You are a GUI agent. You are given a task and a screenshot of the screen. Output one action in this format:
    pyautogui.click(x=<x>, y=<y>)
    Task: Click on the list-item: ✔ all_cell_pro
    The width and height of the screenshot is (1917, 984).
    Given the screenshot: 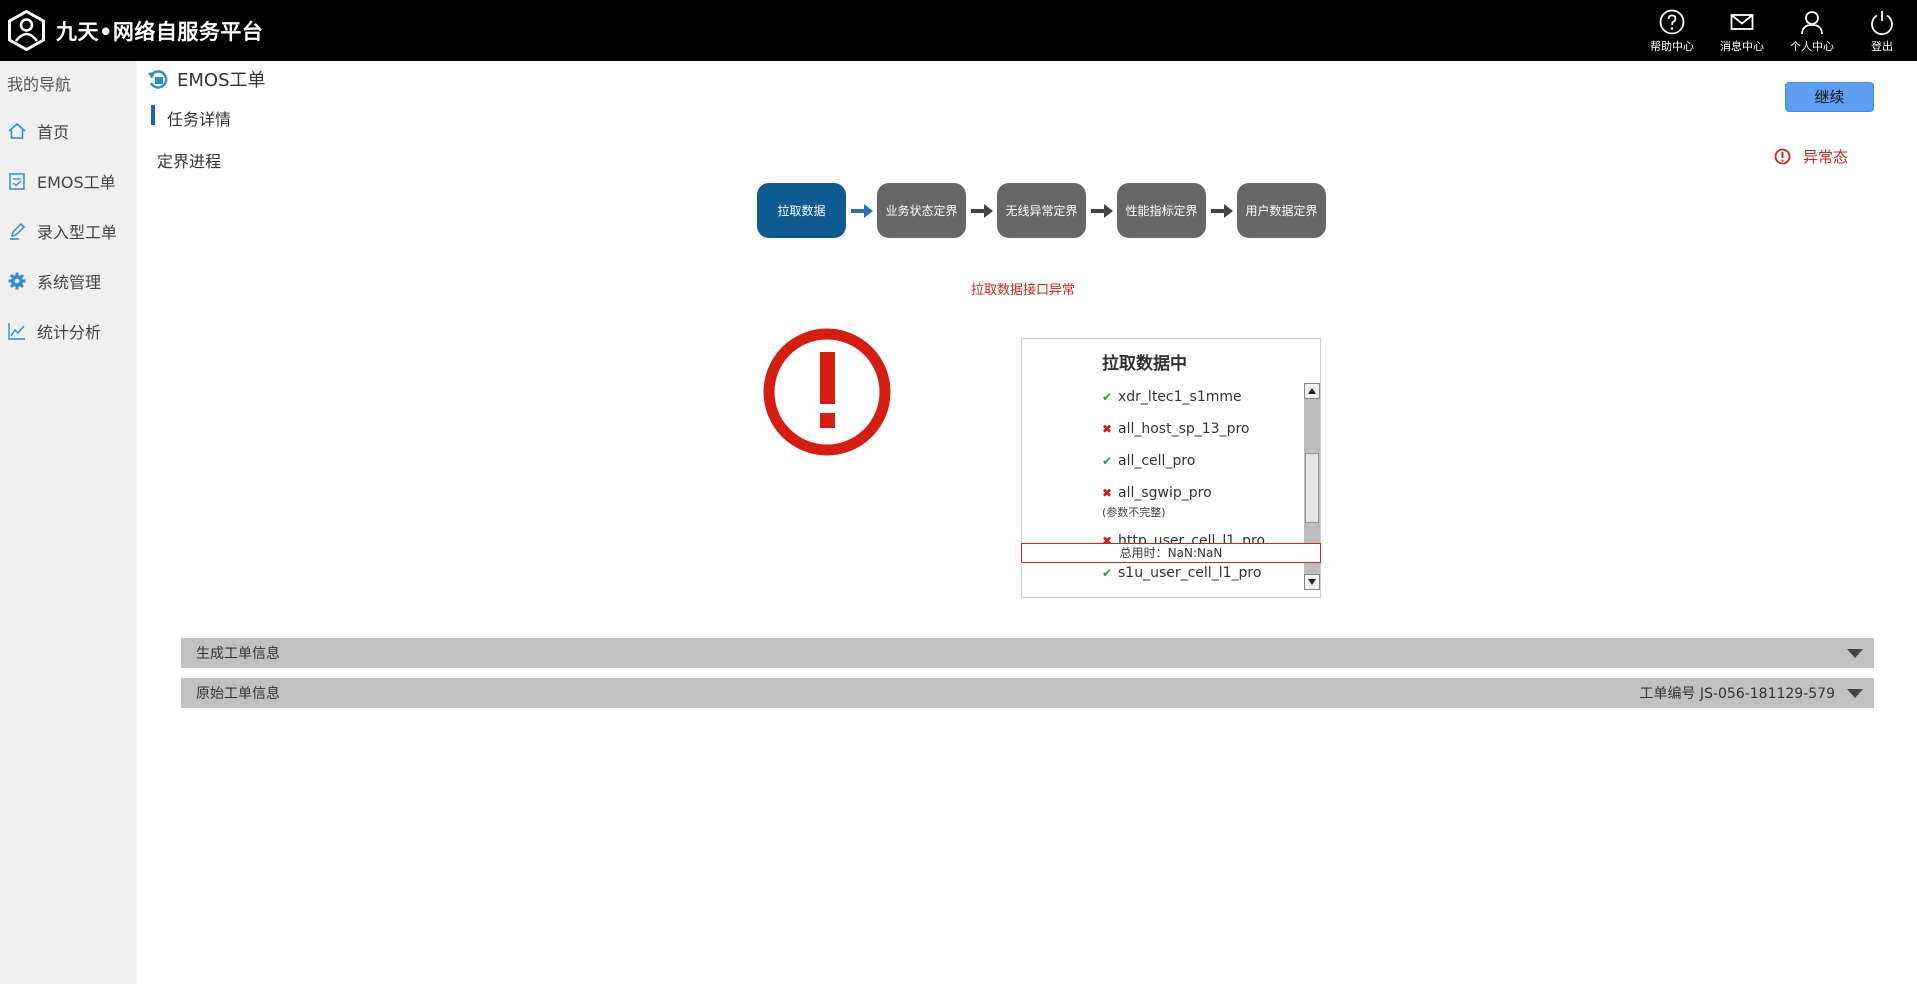 What is the action you would take?
    pyautogui.click(x=1162, y=463)
    